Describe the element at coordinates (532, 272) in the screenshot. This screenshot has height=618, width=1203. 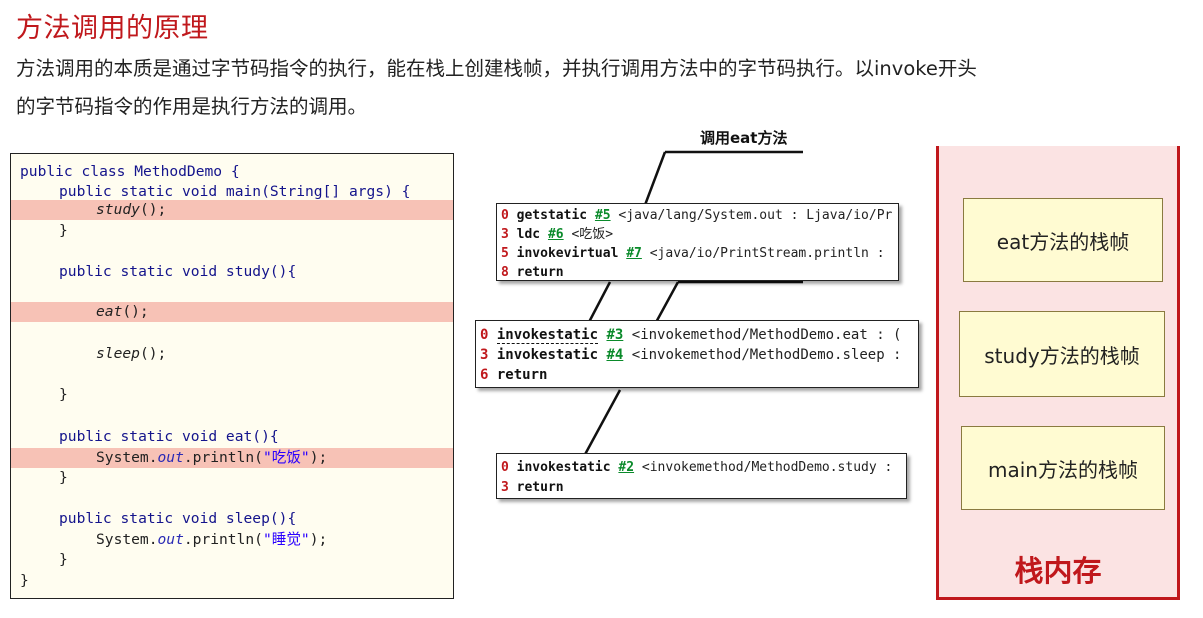
I see `bytecode-row: 8 return` at that location.